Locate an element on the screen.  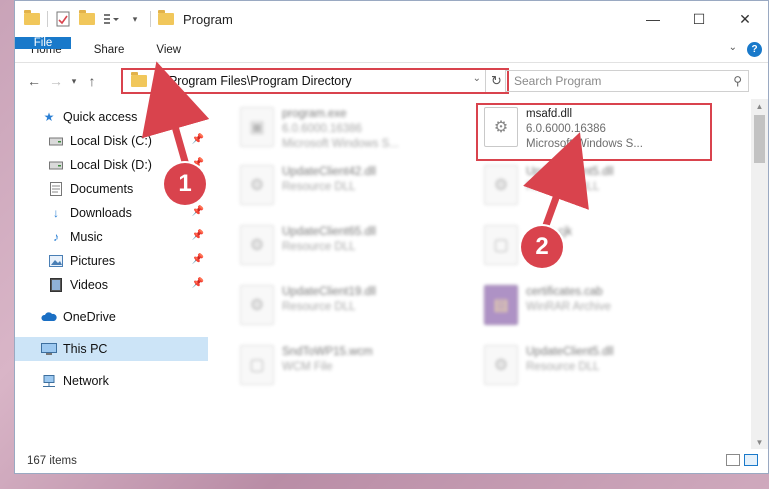
sidebar-item-label: This PC is located at coordinates (85, 349).